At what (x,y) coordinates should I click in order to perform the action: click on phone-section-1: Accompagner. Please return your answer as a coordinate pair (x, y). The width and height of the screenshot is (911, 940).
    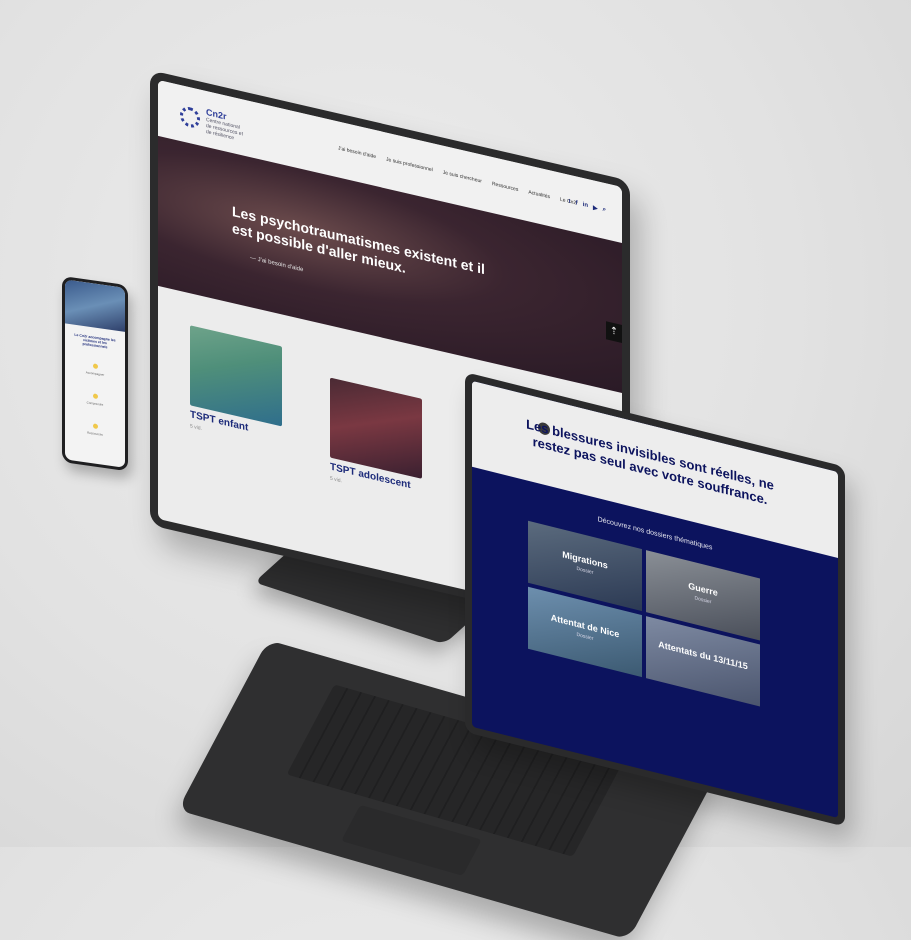
    Looking at the image, I should click on (95, 373).